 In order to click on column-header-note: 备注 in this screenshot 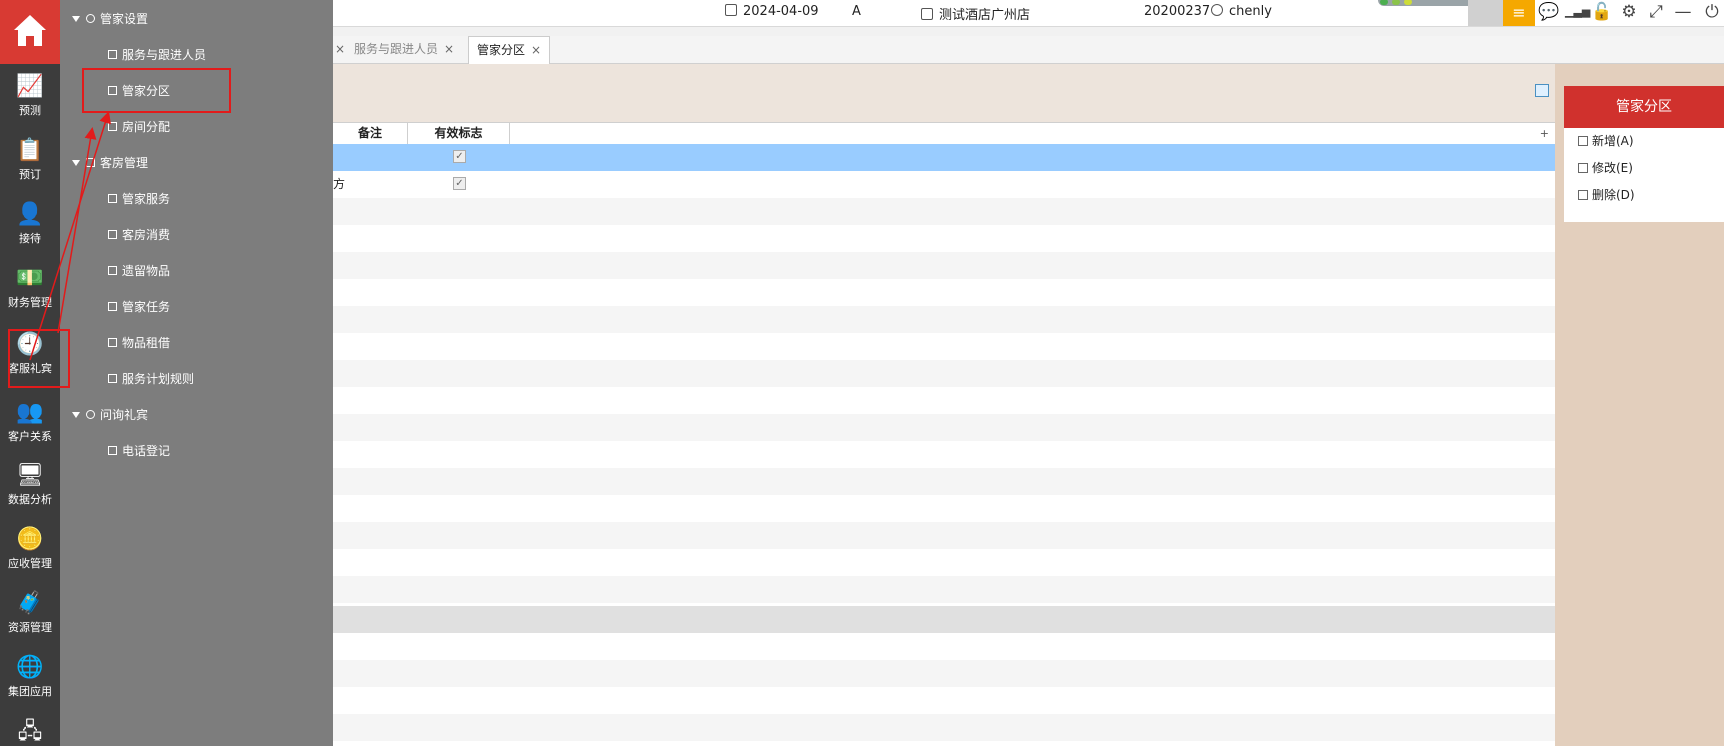, I will do `click(370, 133)`.